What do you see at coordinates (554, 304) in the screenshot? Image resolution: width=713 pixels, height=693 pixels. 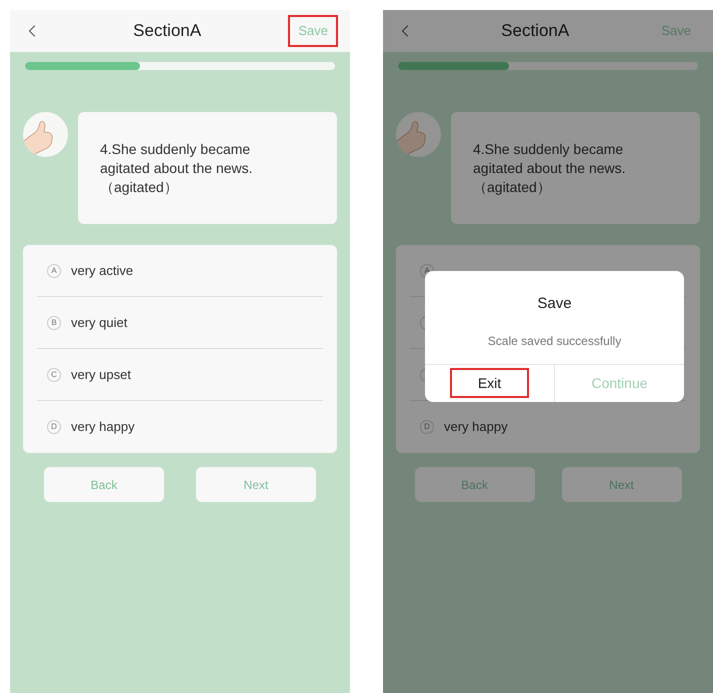 I see `dialog-title: Save` at bounding box center [554, 304].